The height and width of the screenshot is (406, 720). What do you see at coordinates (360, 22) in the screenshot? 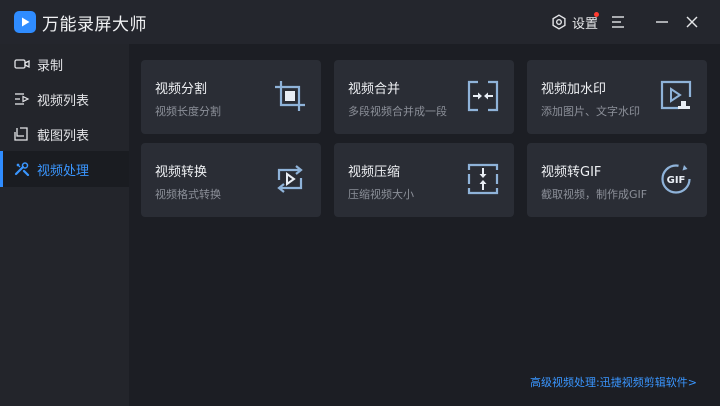
I see `title-bar: 万能录屏大师 设置` at bounding box center [360, 22].